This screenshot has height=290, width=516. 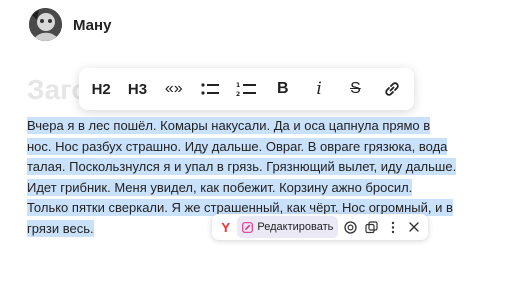 I want to click on alice-icon, so click(x=350, y=227).